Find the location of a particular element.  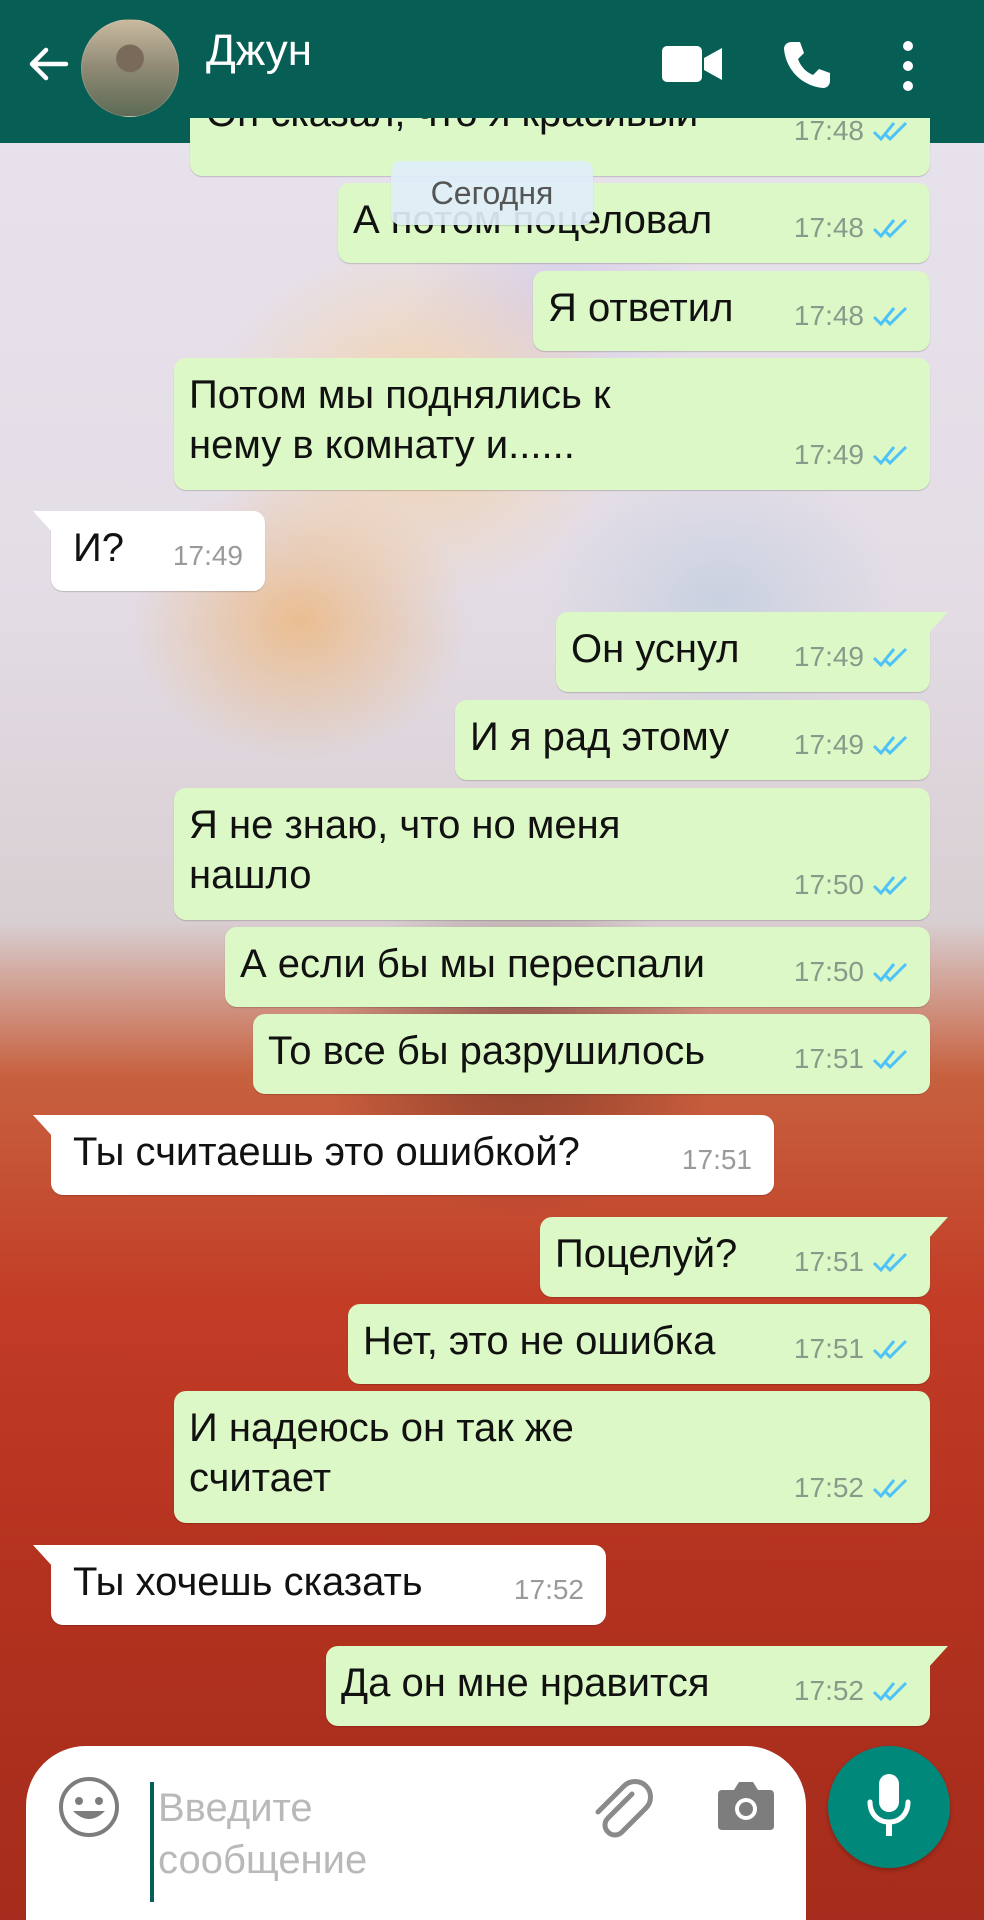

message-bubble-outgoing: Он уснул 17:49 is located at coordinates (752, 652).